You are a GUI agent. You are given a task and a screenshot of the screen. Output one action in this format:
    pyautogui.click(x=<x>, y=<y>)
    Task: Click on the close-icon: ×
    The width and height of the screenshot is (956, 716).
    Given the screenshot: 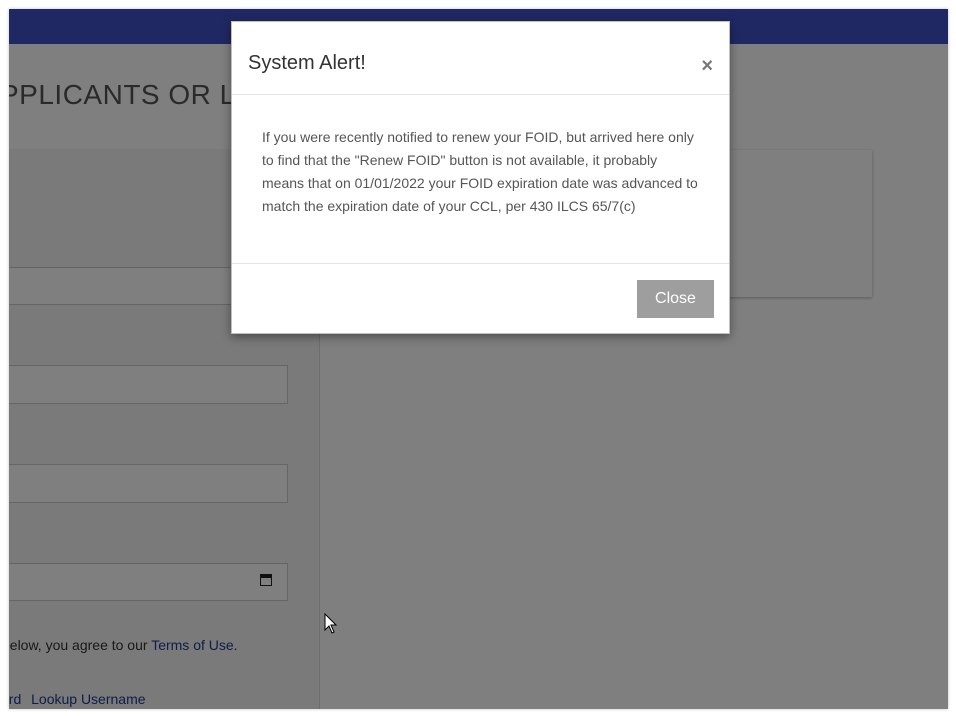 What is the action you would take?
    pyautogui.click(x=707, y=66)
    